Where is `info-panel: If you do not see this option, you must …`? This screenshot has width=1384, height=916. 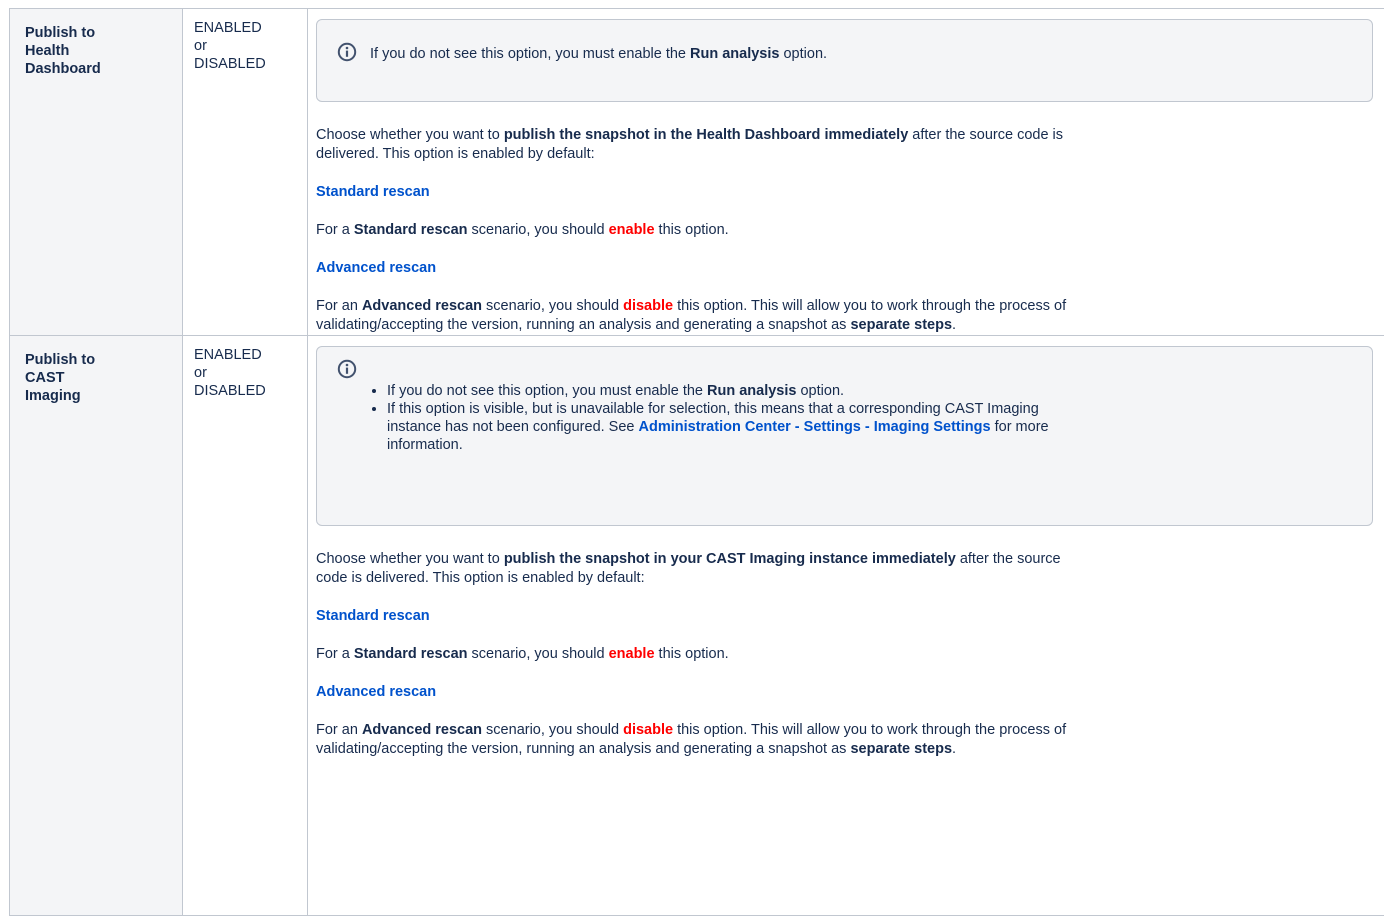
info-panel: If you do not see this option, you must … is located at coordinates (844, 60).